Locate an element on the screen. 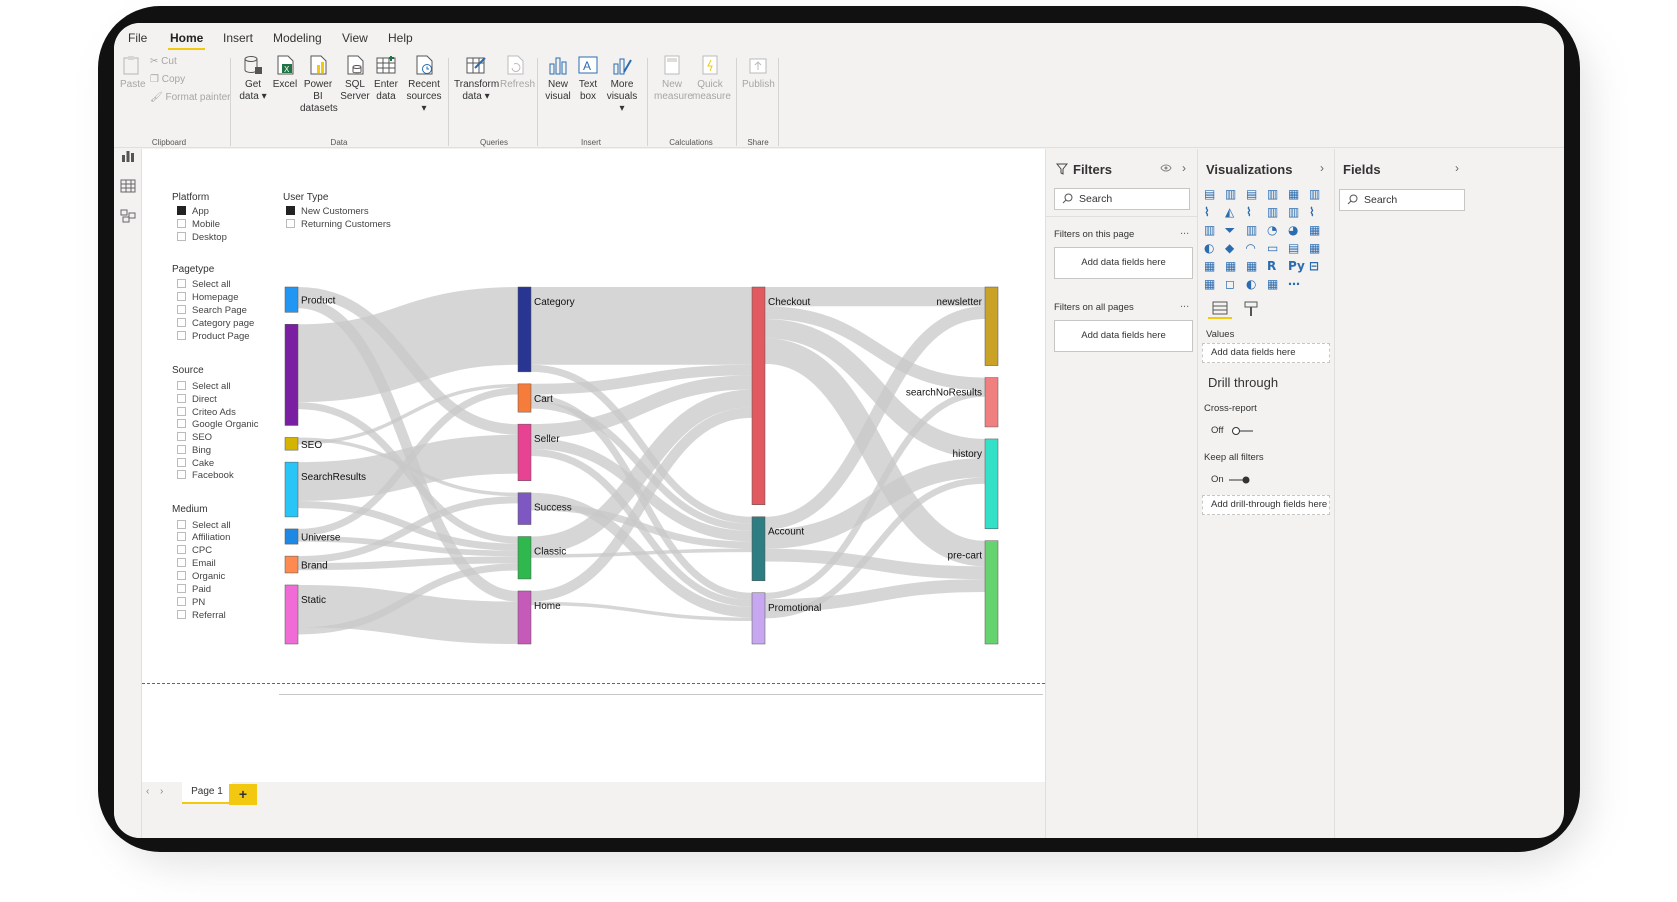 Image resolution: width=1677 pixels, height=902 pixels. add-page-button: + is located at coordinates (243, 794).